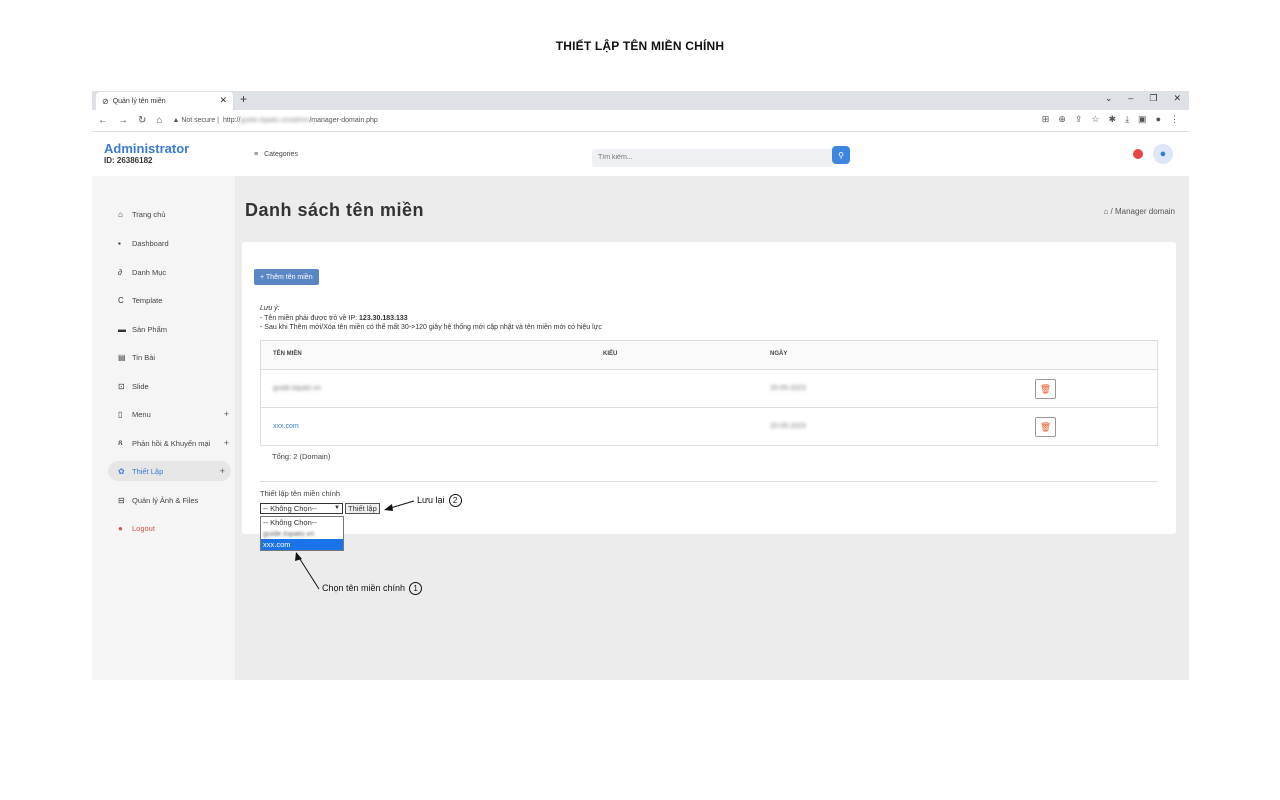  Describe the element at coordinates (355, 545) in the screenshot. I see `annotation-arrows` at that location.